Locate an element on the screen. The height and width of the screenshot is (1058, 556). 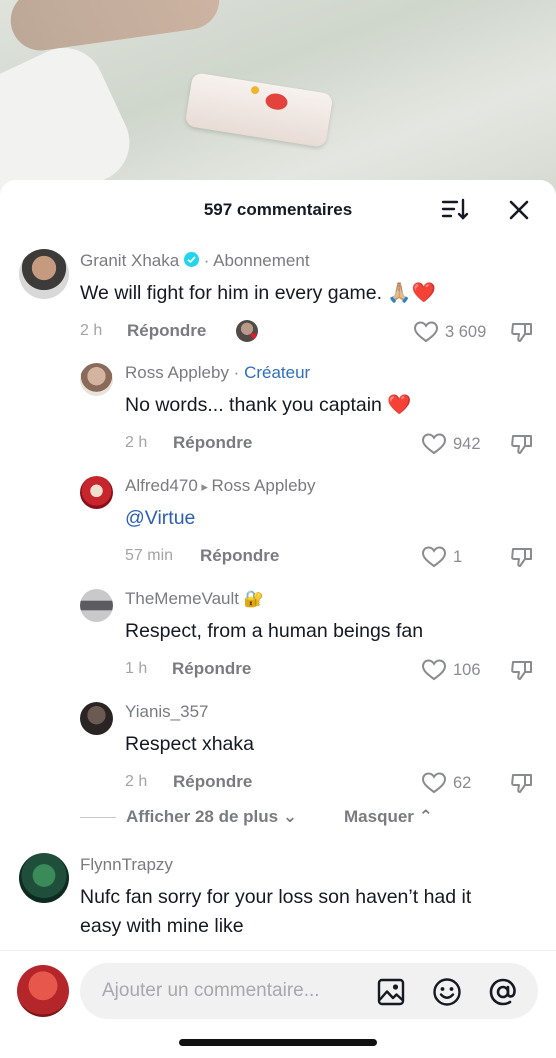
comment-count: 597 commentaires is located at coordinates (278, 209).